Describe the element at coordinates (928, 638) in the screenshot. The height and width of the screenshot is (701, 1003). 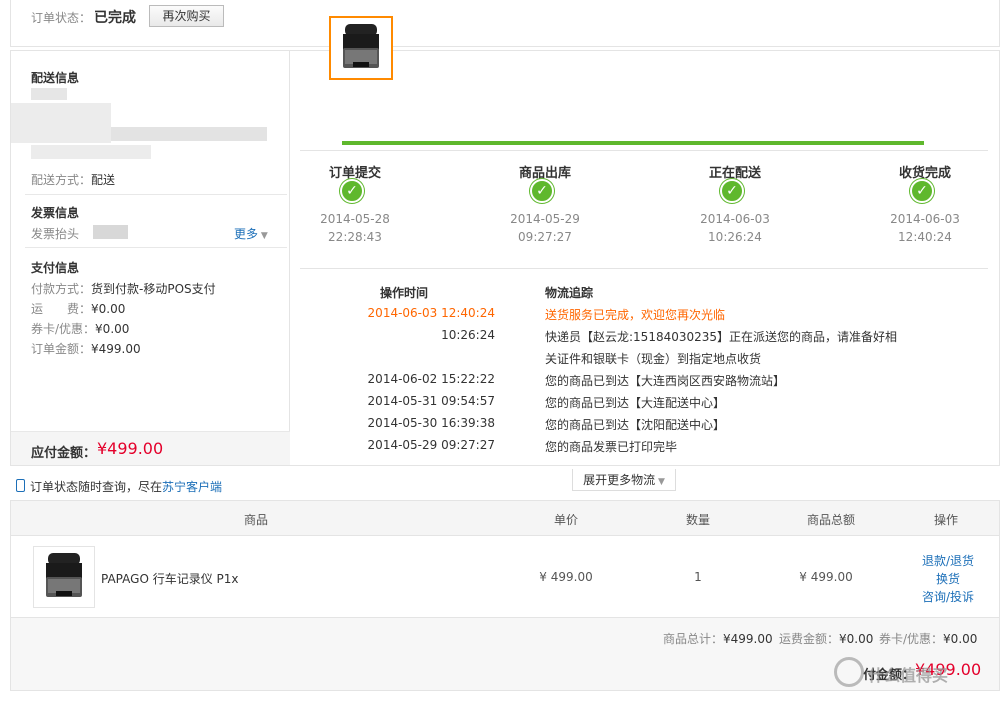
I see `coupon-total: 券卡/优惠：¥0.00` at that location.